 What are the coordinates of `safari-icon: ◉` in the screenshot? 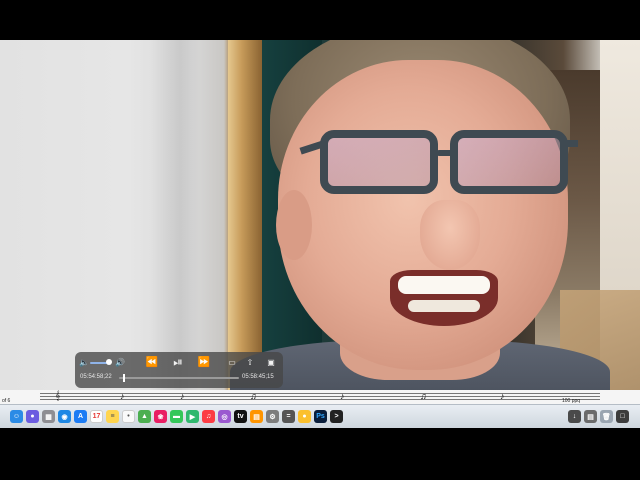 It's located at (64, 416).